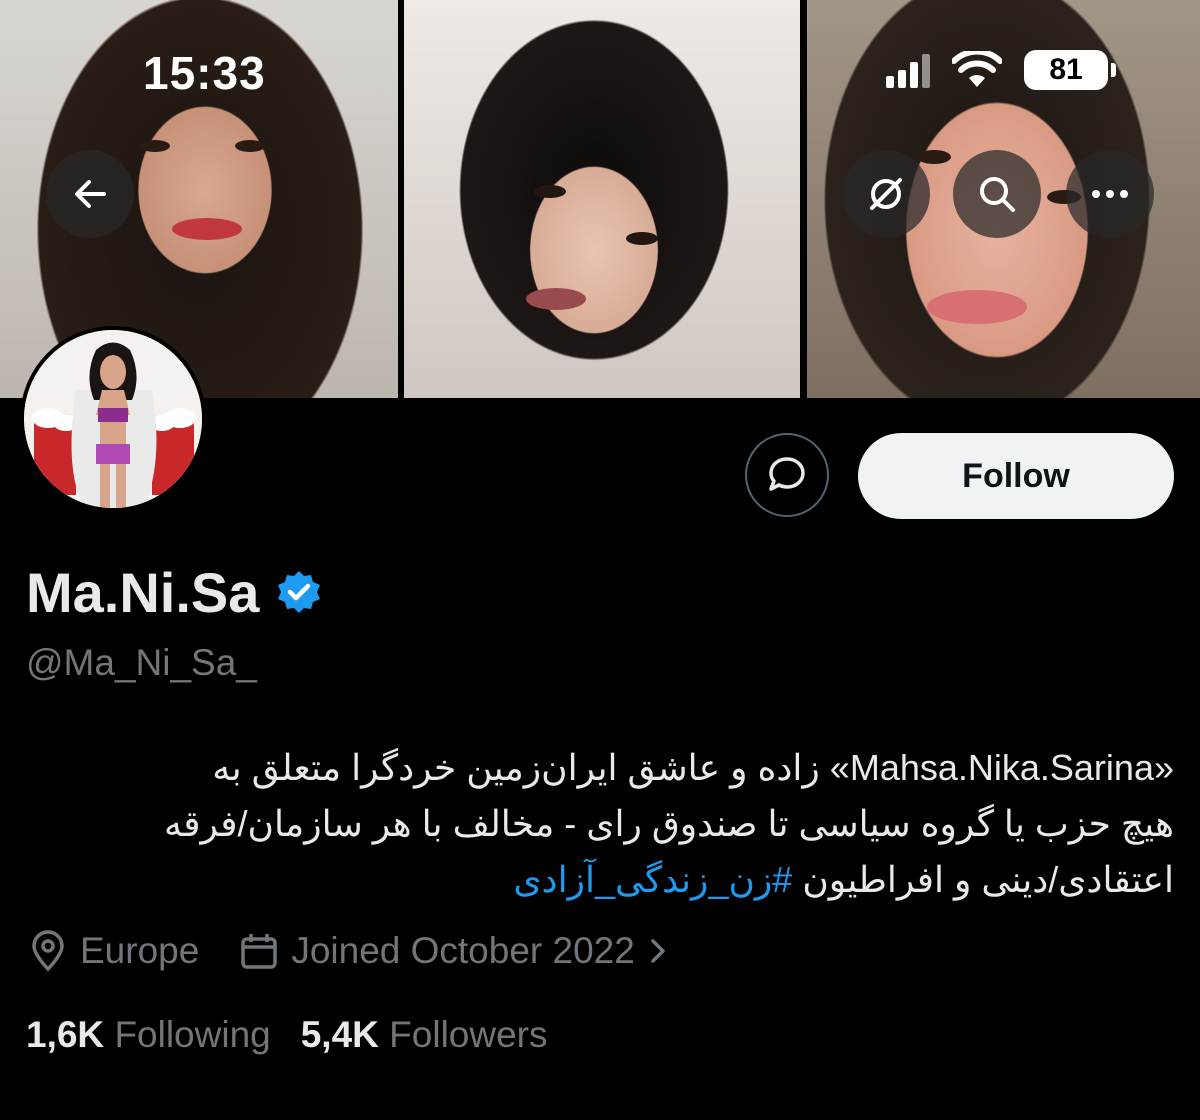  What do you see at coordinates (192, 1034) in the screenshot?
I see `following-label: Following` at bounding box center [192, 1034].